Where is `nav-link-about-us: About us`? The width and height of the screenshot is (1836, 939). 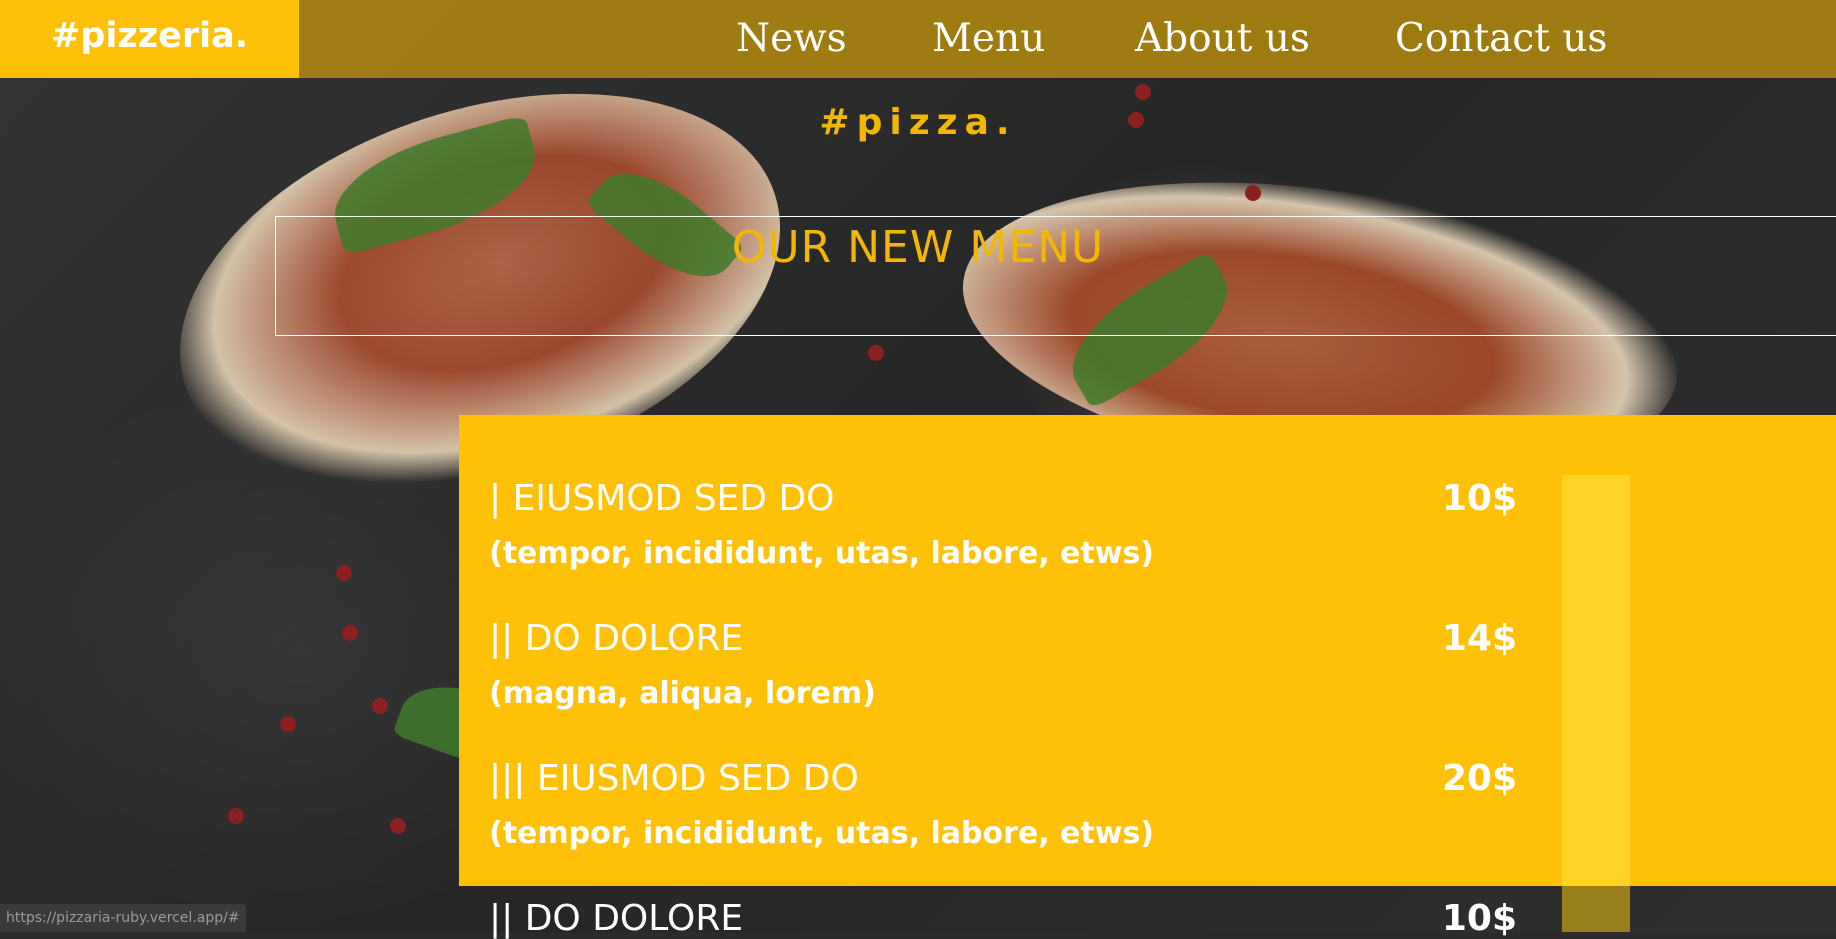 nav-link-about-us: About us is located at coordinates (1222, 38).